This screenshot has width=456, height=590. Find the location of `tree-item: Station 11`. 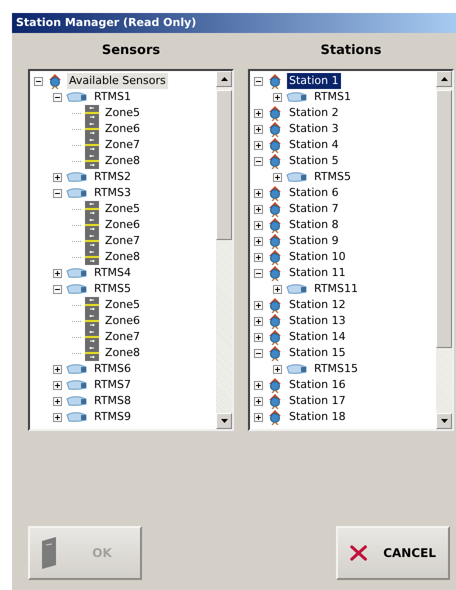

tree-item: Station 11 is located at coordinates (317, 273).